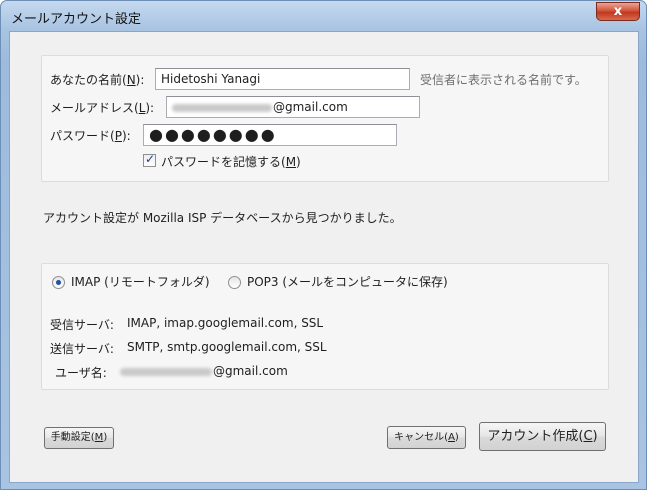 Image resolution: width=647 pixels, height=490 pixels. Describe the element at coordinates (542, 436) in the screenshot. I see `create-account-button: アカウント作成(C)` at that location.